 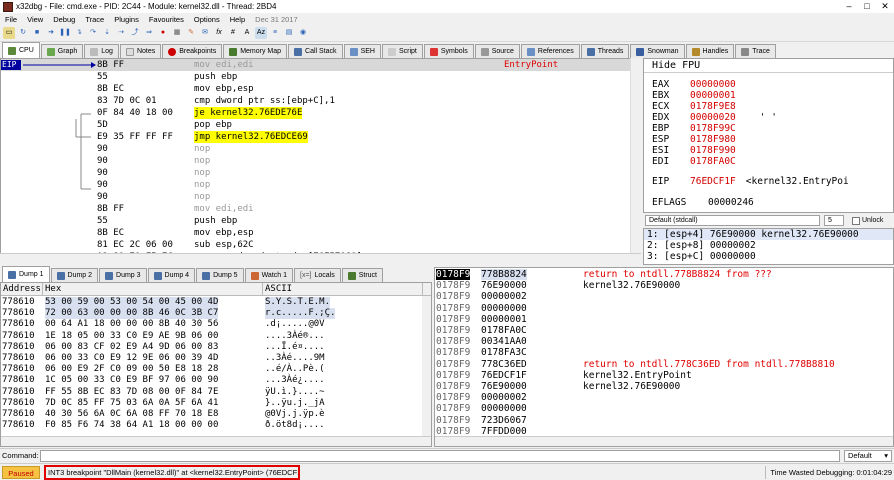 What do you see at coordinates (26, 274) in the screenshot?
I see `tab-dump-1: Dump 1` at bounding box center [26, 274].